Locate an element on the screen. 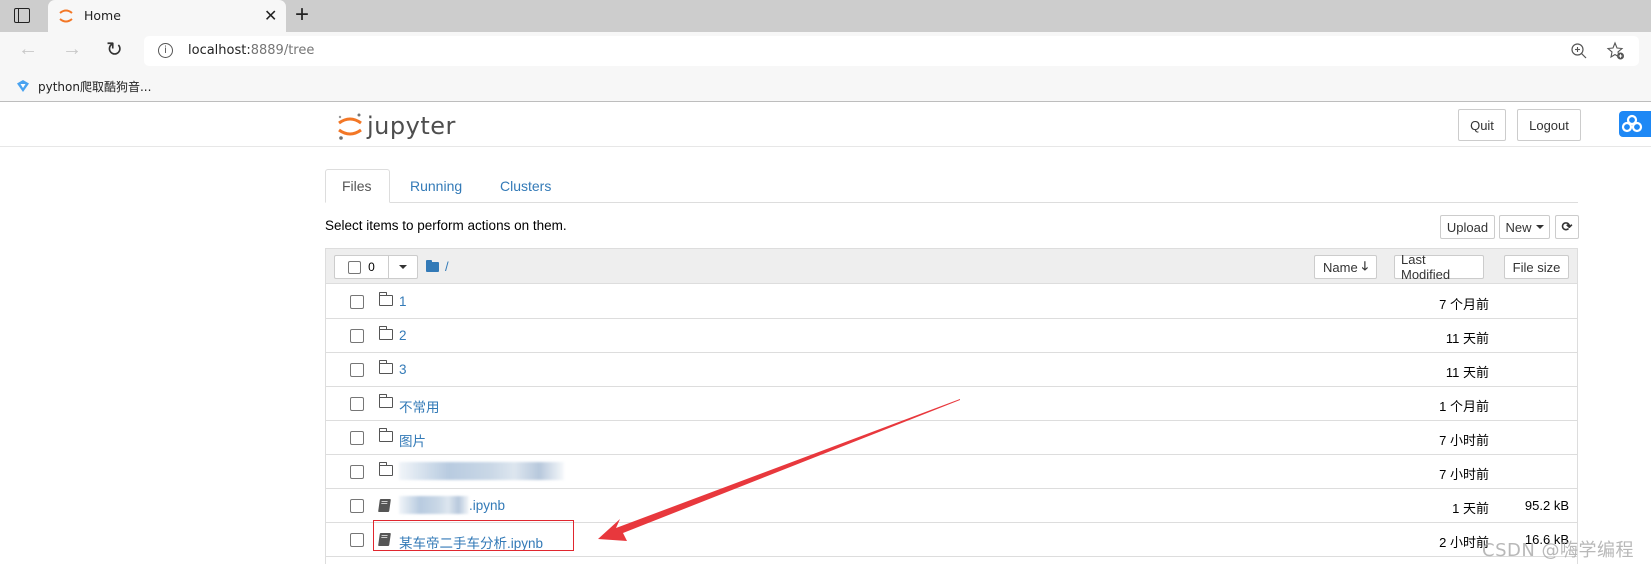  refresh-button: ⟳ is located at coordinates (1567, 227).